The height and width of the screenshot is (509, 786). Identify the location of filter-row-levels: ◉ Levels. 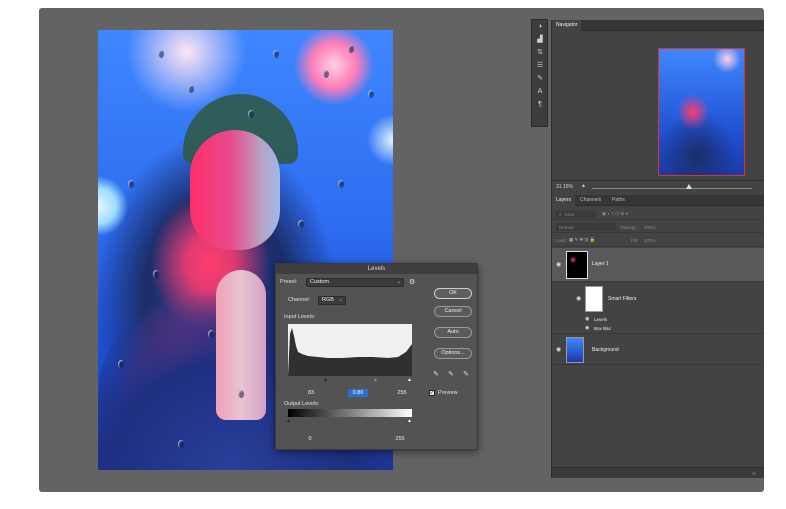
(658, 319).